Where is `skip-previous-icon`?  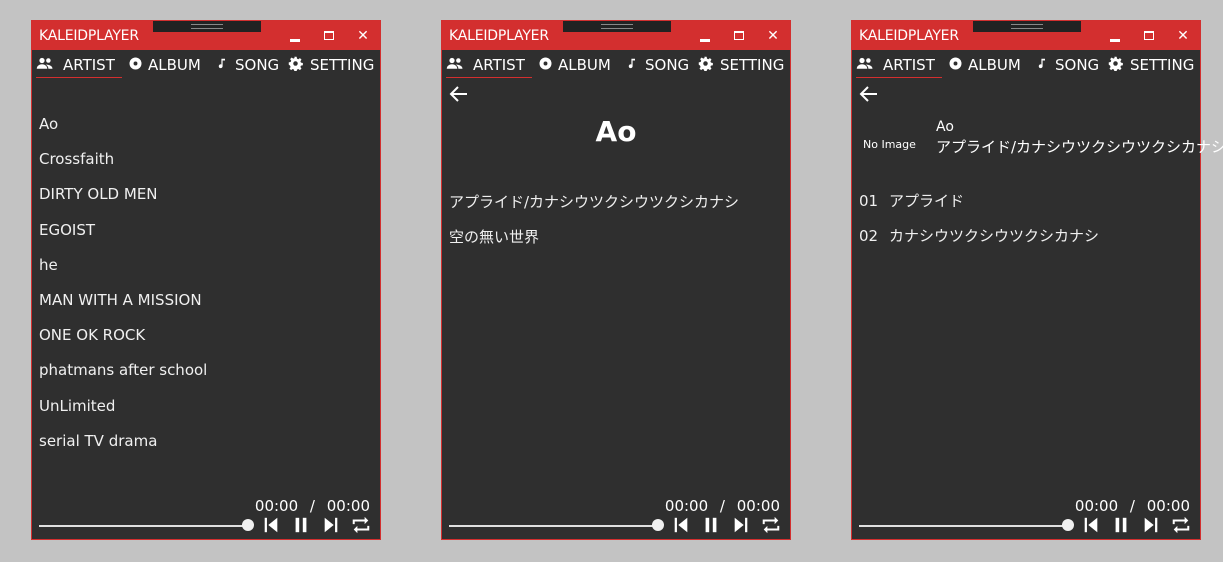
skip-previous-icon is located at coordinates (681, 528).